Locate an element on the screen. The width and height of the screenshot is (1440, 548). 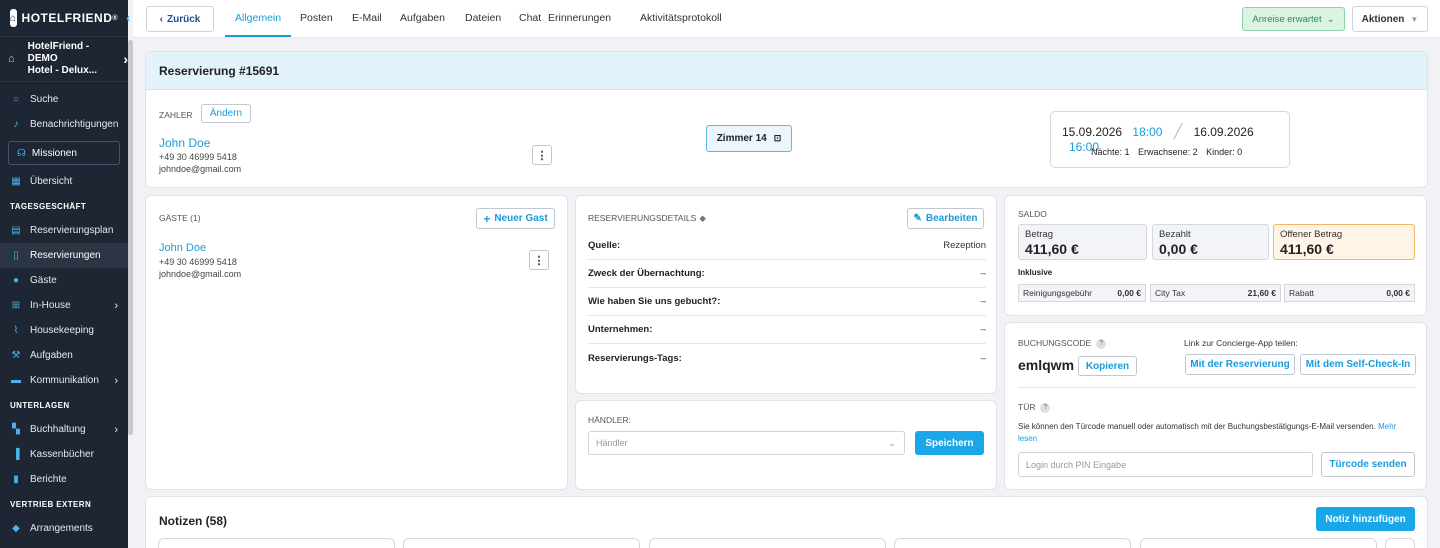
dealer-select: Händler ⌄ is located at coordinates (746, 443).